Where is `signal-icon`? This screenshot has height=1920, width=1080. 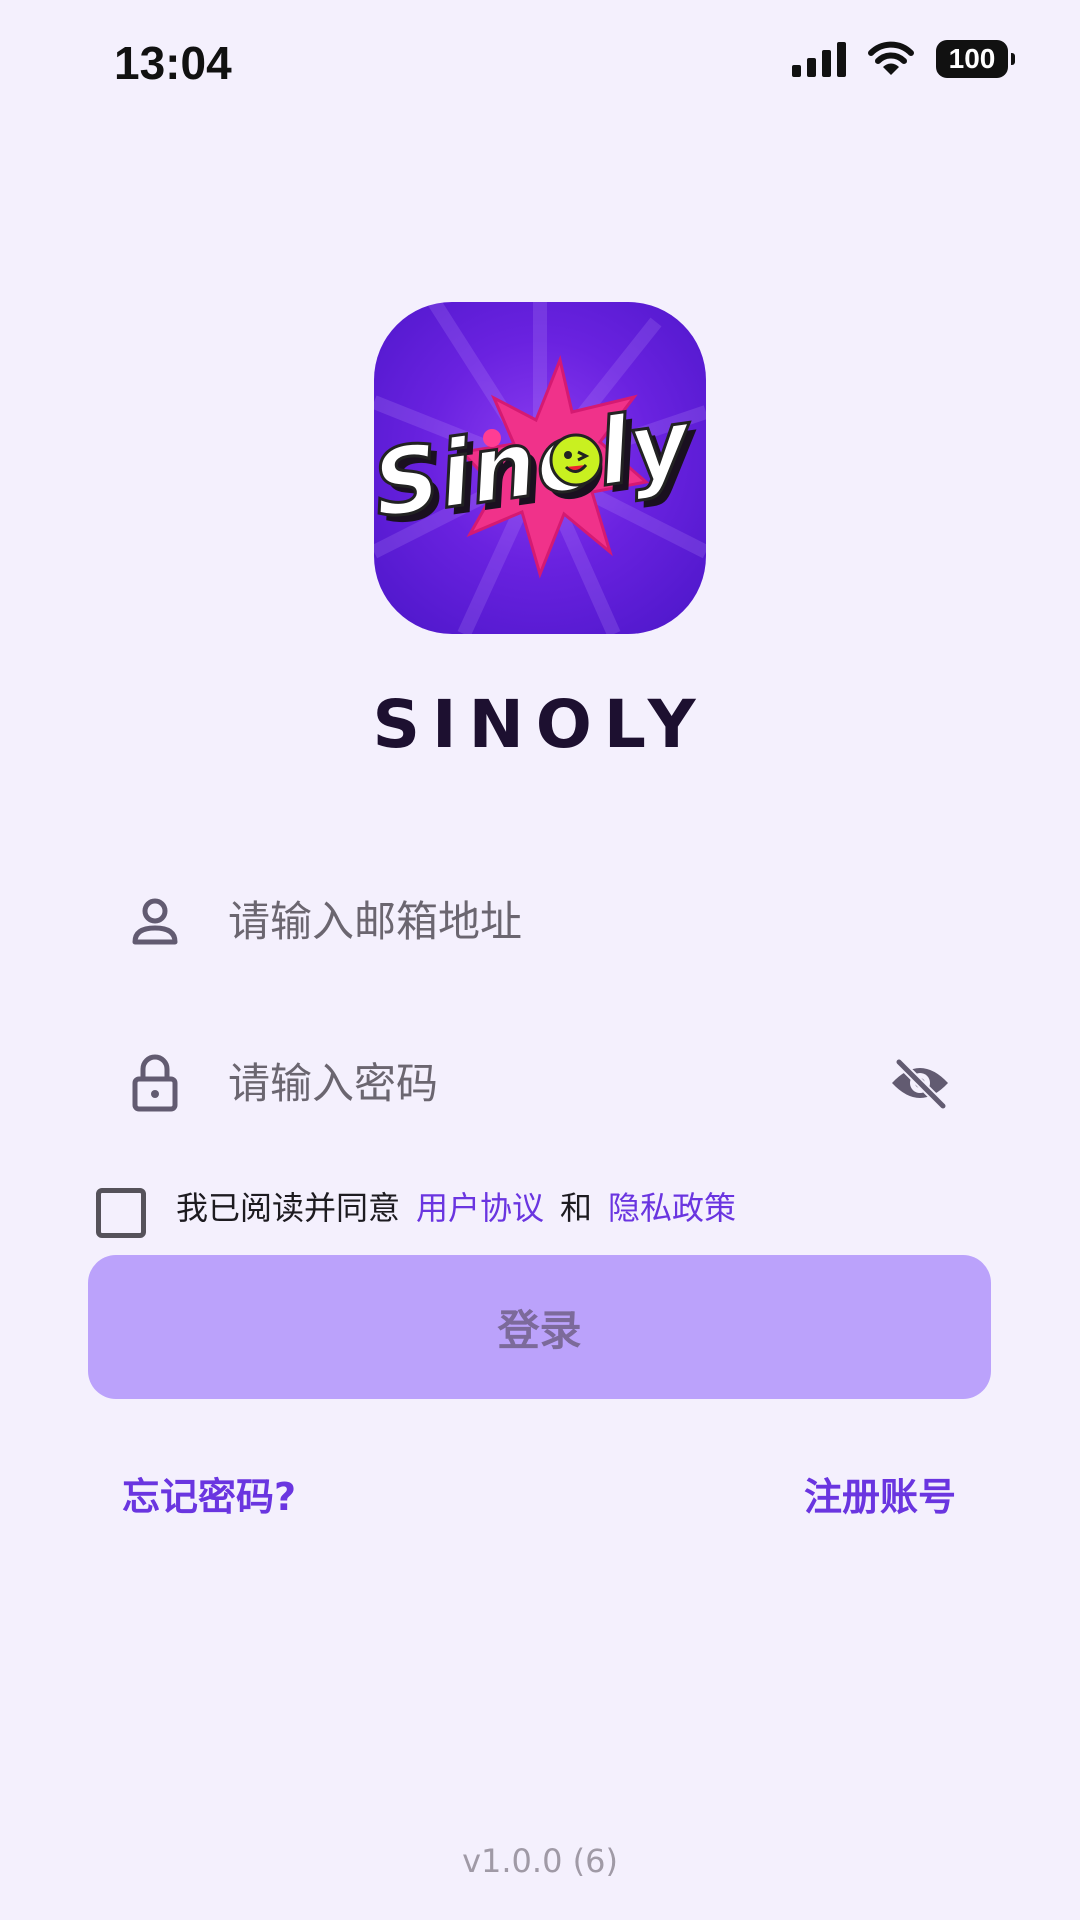 signal-icon is located at coordinates (819, 59).